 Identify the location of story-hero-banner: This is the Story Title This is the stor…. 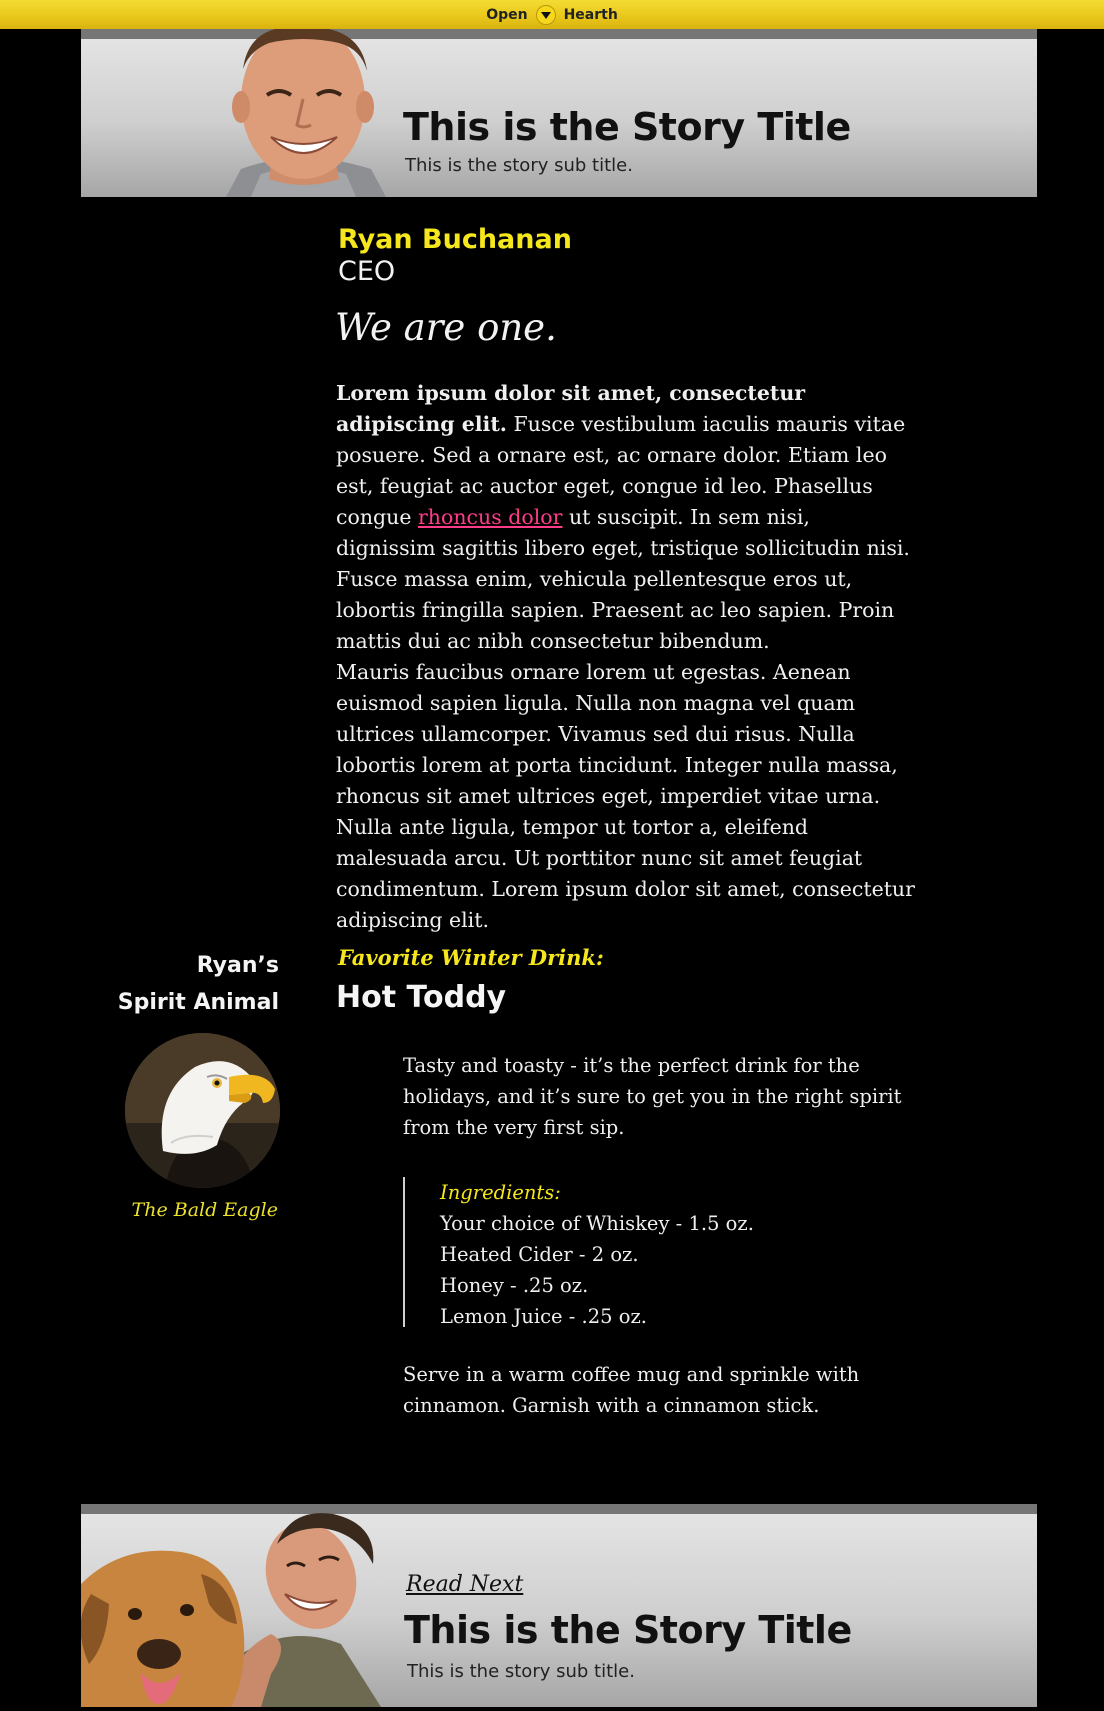
(559, 113).